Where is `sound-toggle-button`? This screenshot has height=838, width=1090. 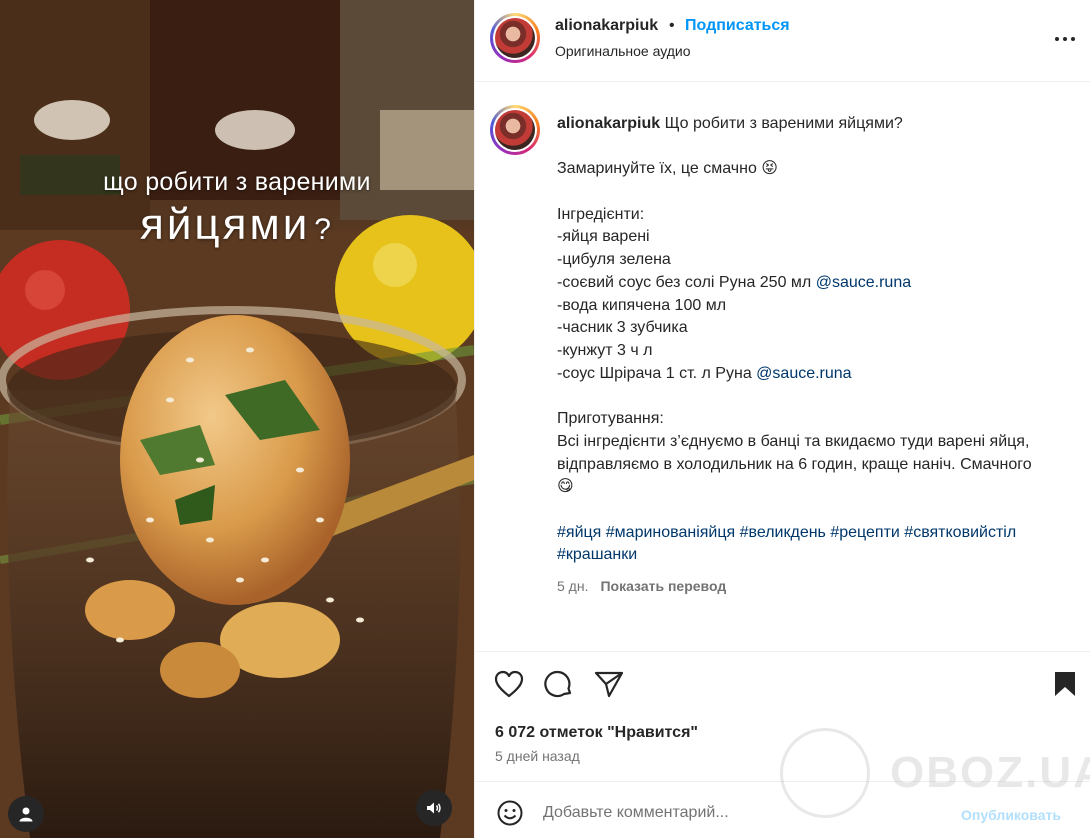
sound-toggle-button is located at coordinates (434, 808).